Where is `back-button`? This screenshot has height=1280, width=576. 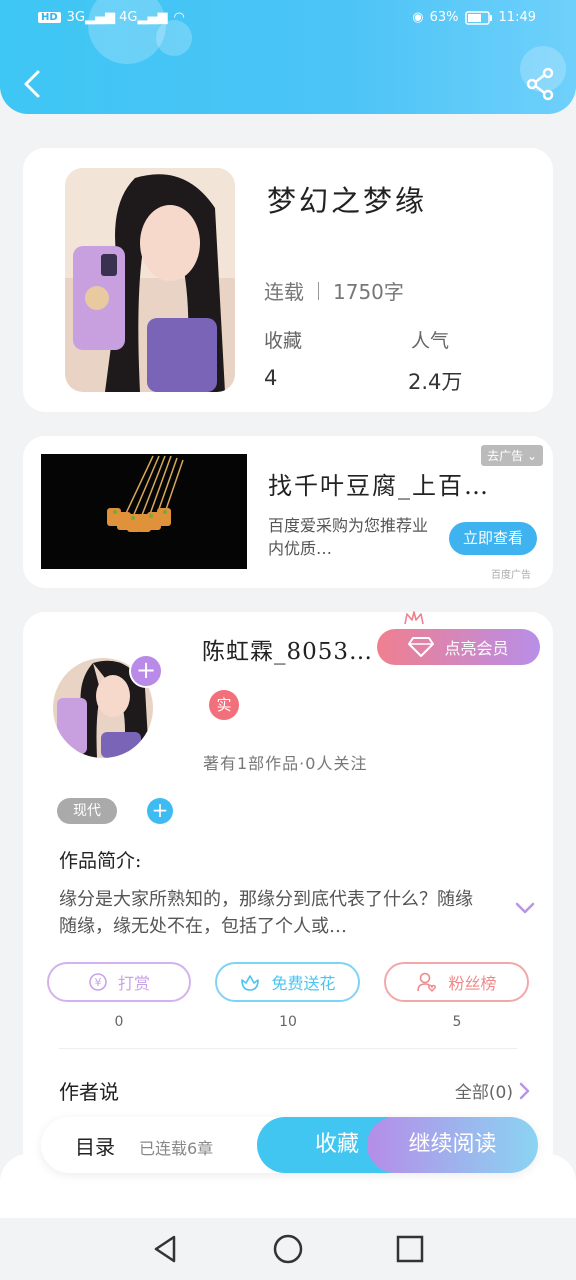
back-button is located at coordinates (33, 84).